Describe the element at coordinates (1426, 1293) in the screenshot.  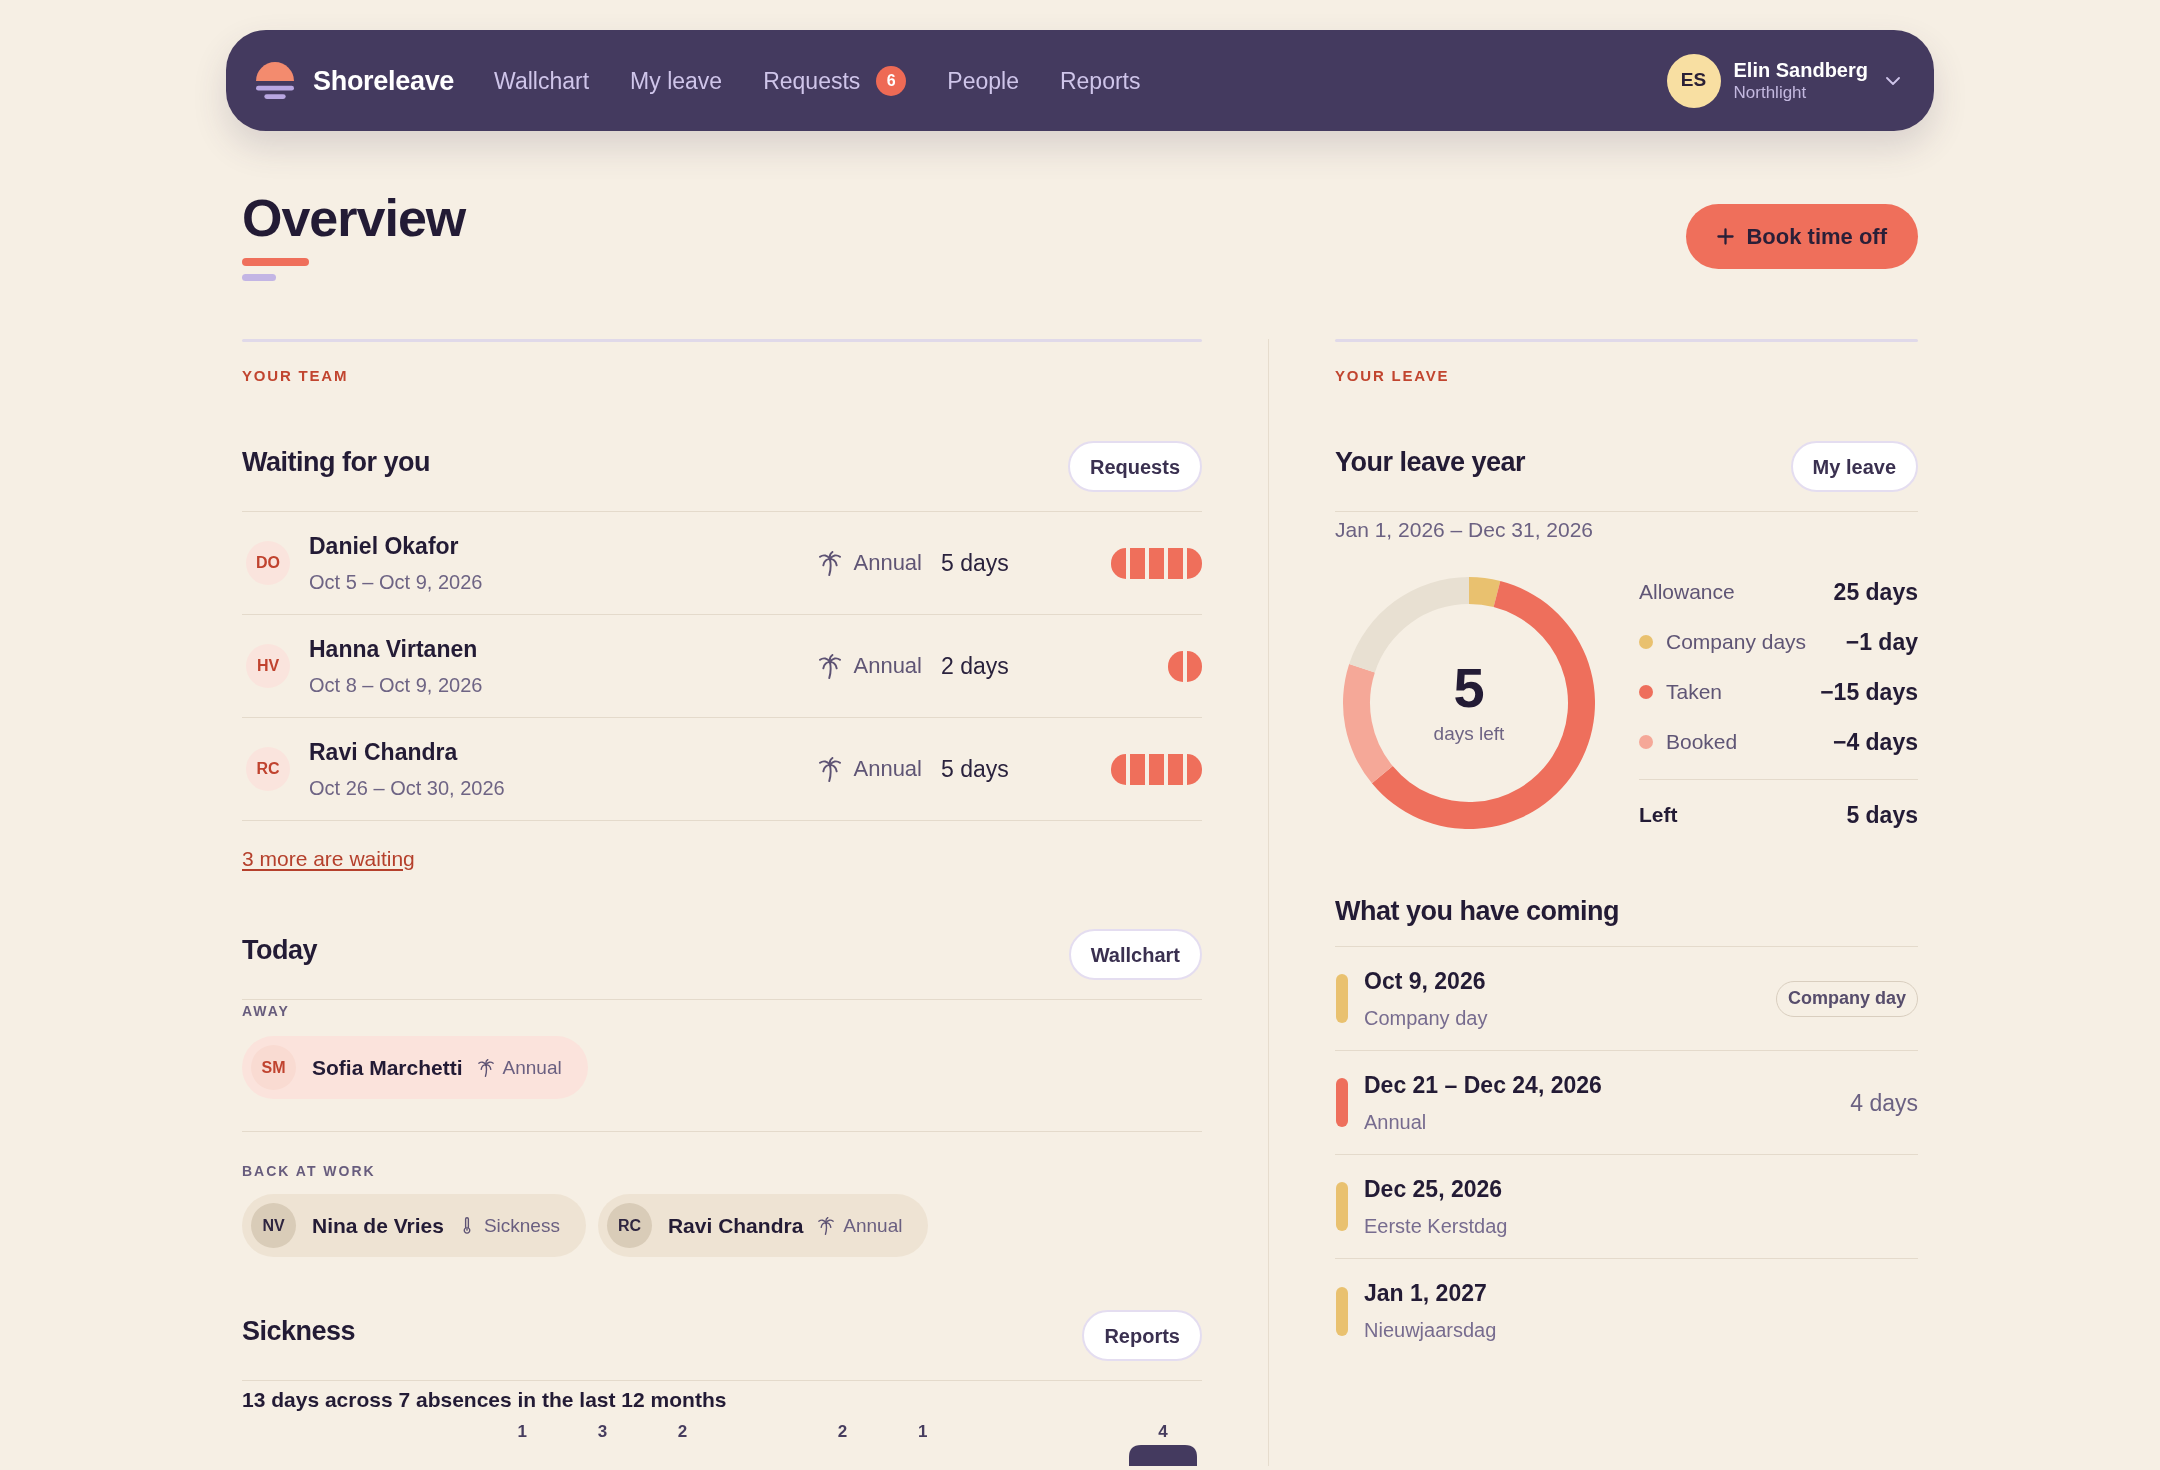
I see `event-date: Jan 1, 2027` at that location.